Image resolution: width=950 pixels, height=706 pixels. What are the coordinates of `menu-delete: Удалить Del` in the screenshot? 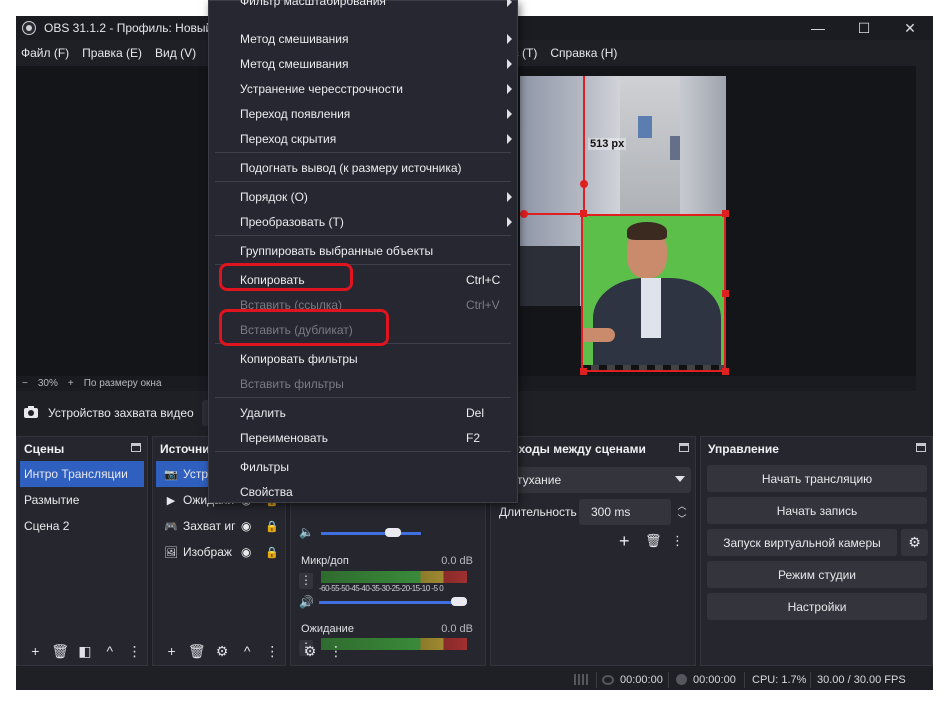 It's located at (363, 412).